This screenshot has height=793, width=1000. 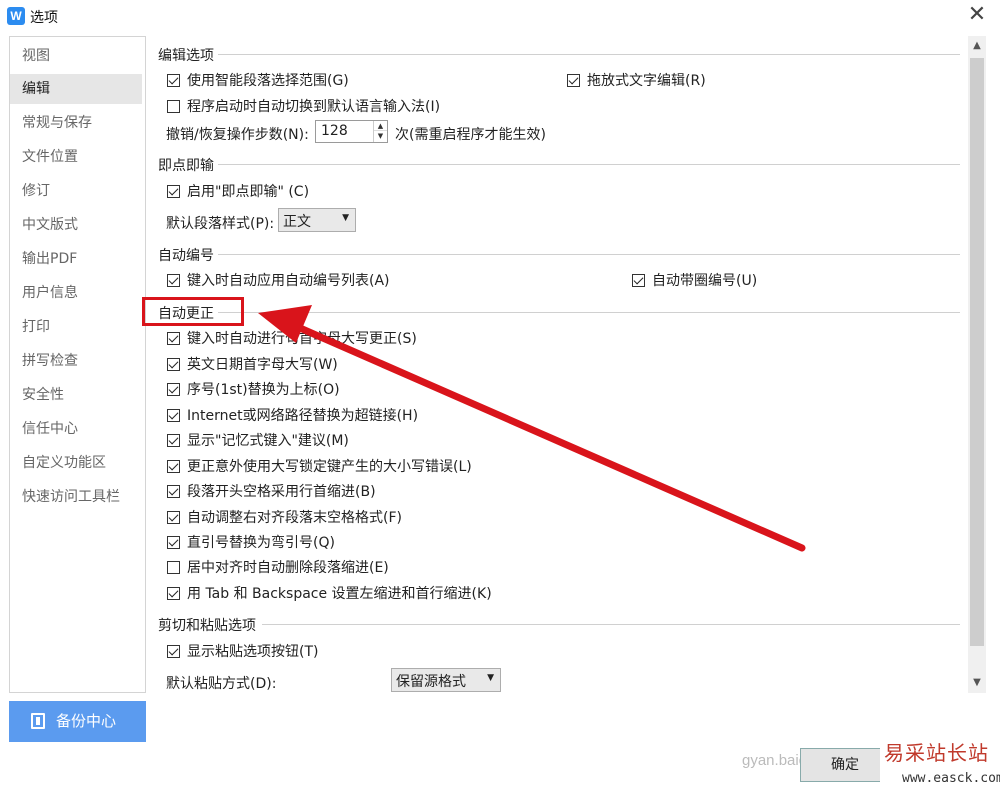 I want to click on checkbox-label: 程序启动时自动切换到默认语言输入法(I), so click(x=314, y=107).